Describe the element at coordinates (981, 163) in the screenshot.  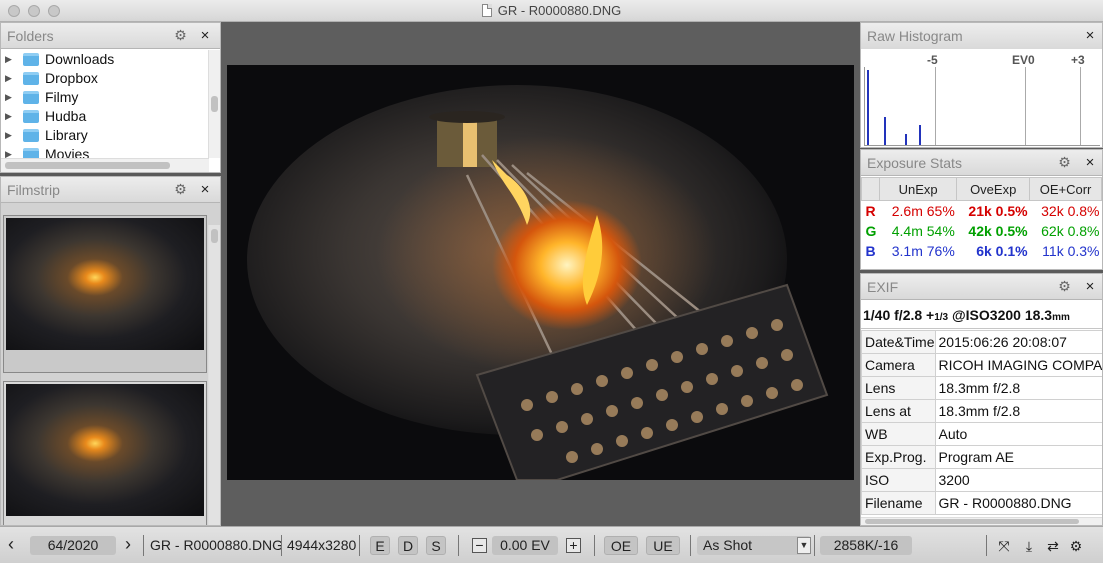
I see `exposure-stats-header: Exposure Stats ⚙ ×` at that location.